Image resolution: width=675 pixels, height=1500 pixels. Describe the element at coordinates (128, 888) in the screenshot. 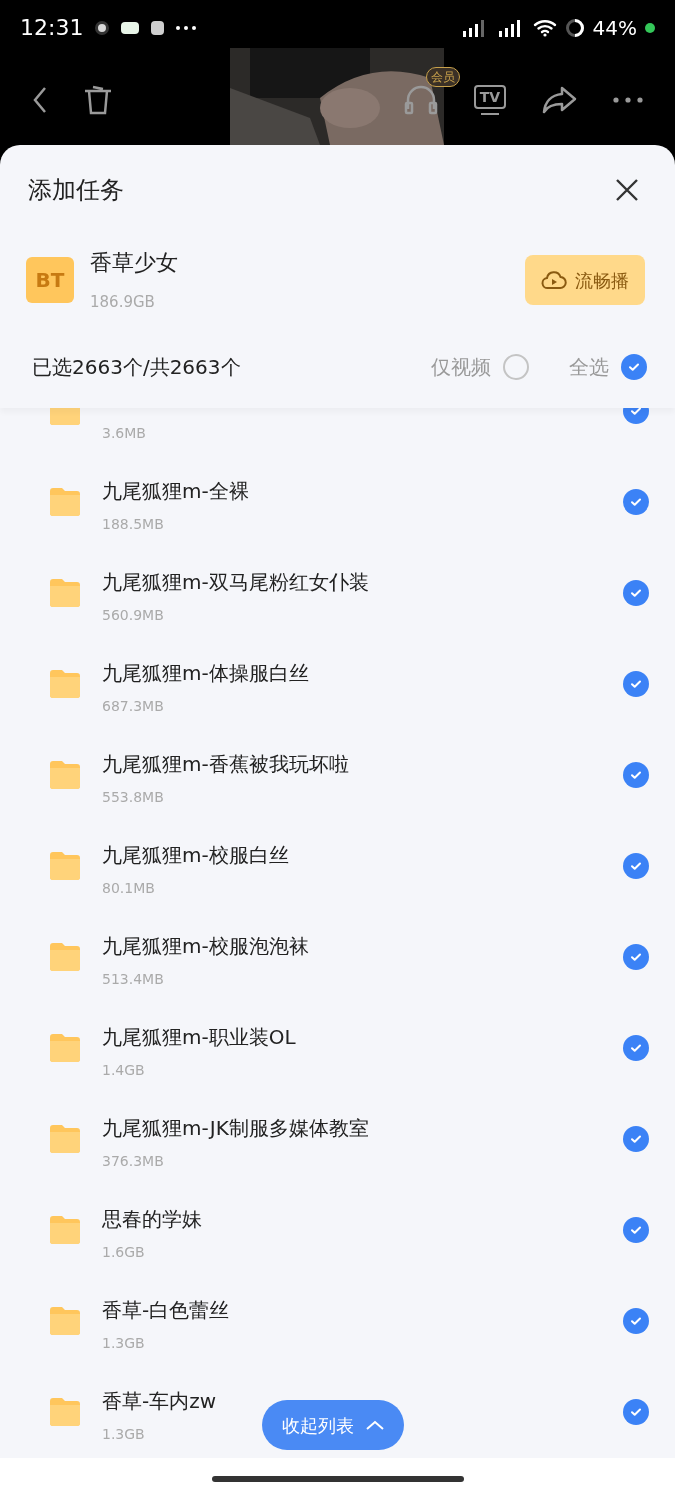

I see `folder-size: 80.1MB` at that location.